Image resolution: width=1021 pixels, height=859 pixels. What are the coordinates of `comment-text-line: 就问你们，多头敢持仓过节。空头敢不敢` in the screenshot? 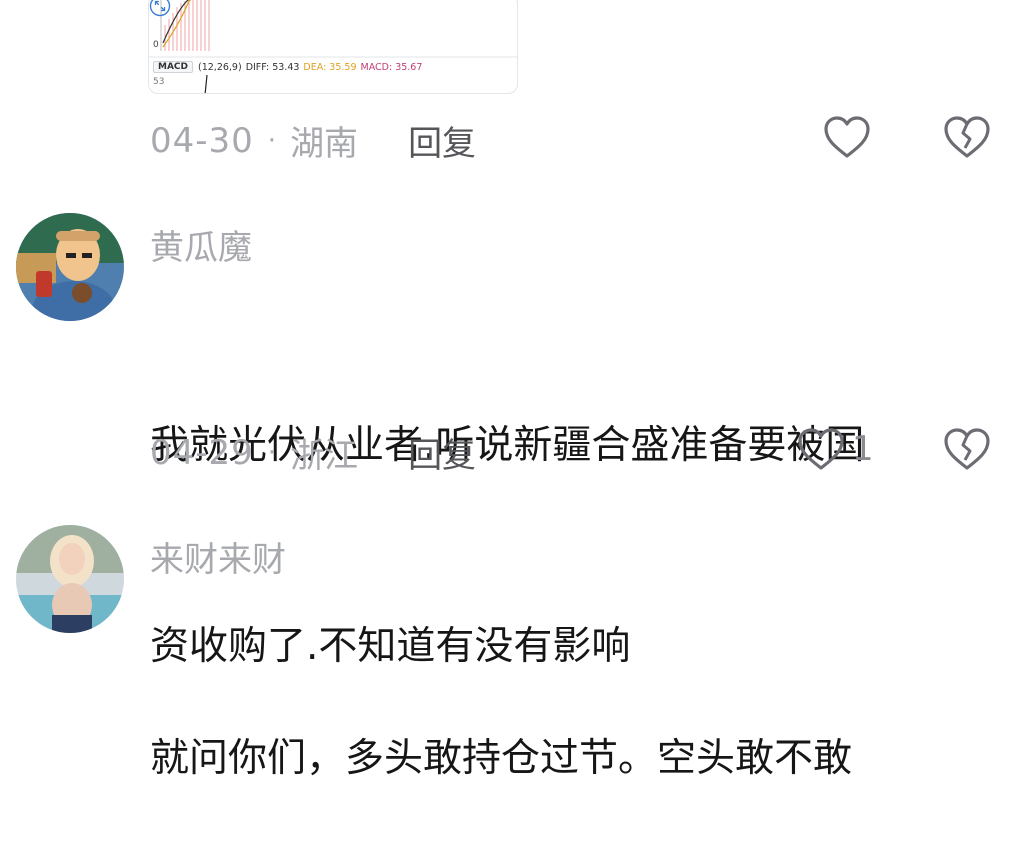 It's located at (501, 758).